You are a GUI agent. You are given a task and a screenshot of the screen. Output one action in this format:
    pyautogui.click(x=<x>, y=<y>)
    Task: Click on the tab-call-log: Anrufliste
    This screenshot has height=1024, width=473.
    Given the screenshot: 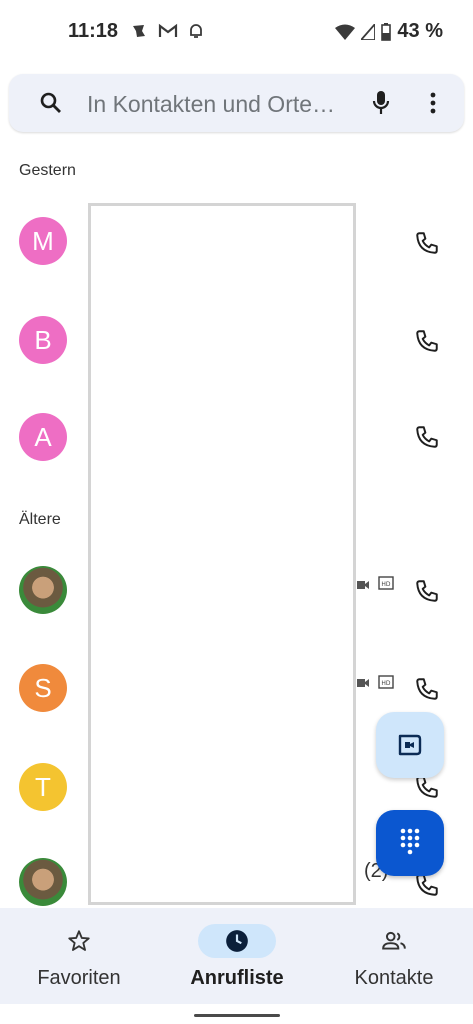 What is the action you would take?
    pyautogui.click(x=237, y=956)
    